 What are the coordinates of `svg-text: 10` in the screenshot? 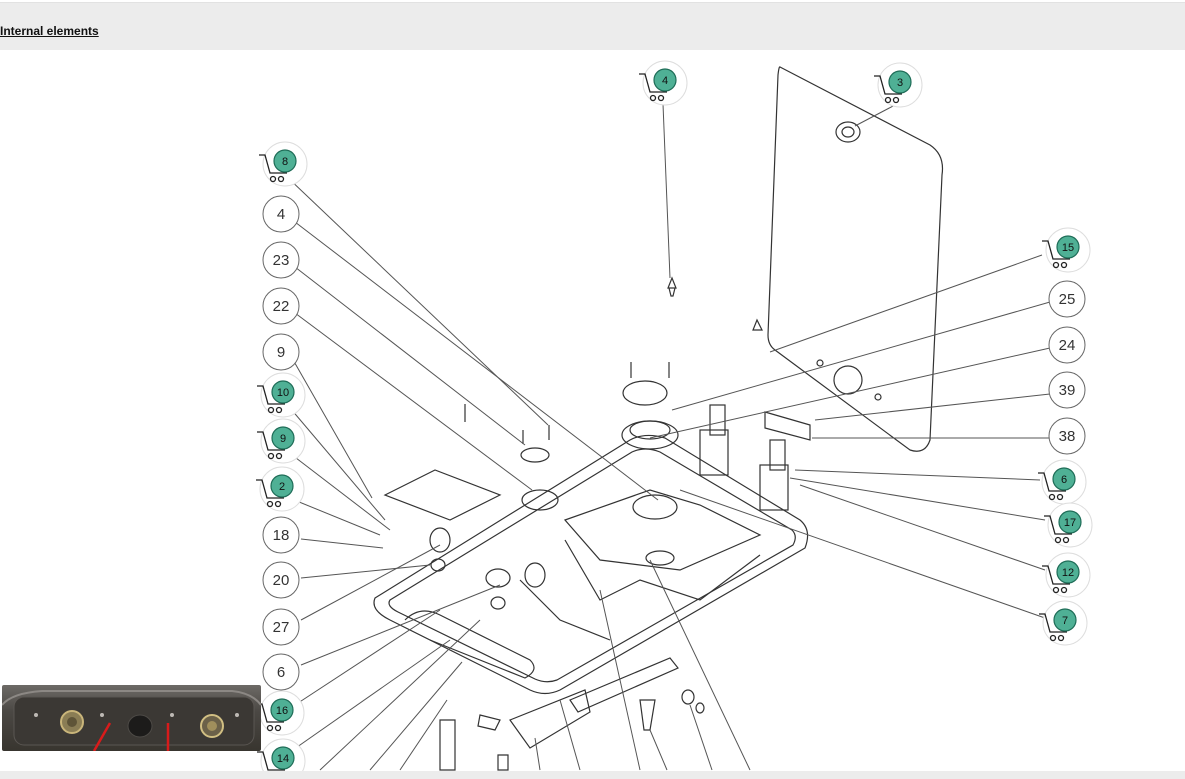 It's located at (283, 393).